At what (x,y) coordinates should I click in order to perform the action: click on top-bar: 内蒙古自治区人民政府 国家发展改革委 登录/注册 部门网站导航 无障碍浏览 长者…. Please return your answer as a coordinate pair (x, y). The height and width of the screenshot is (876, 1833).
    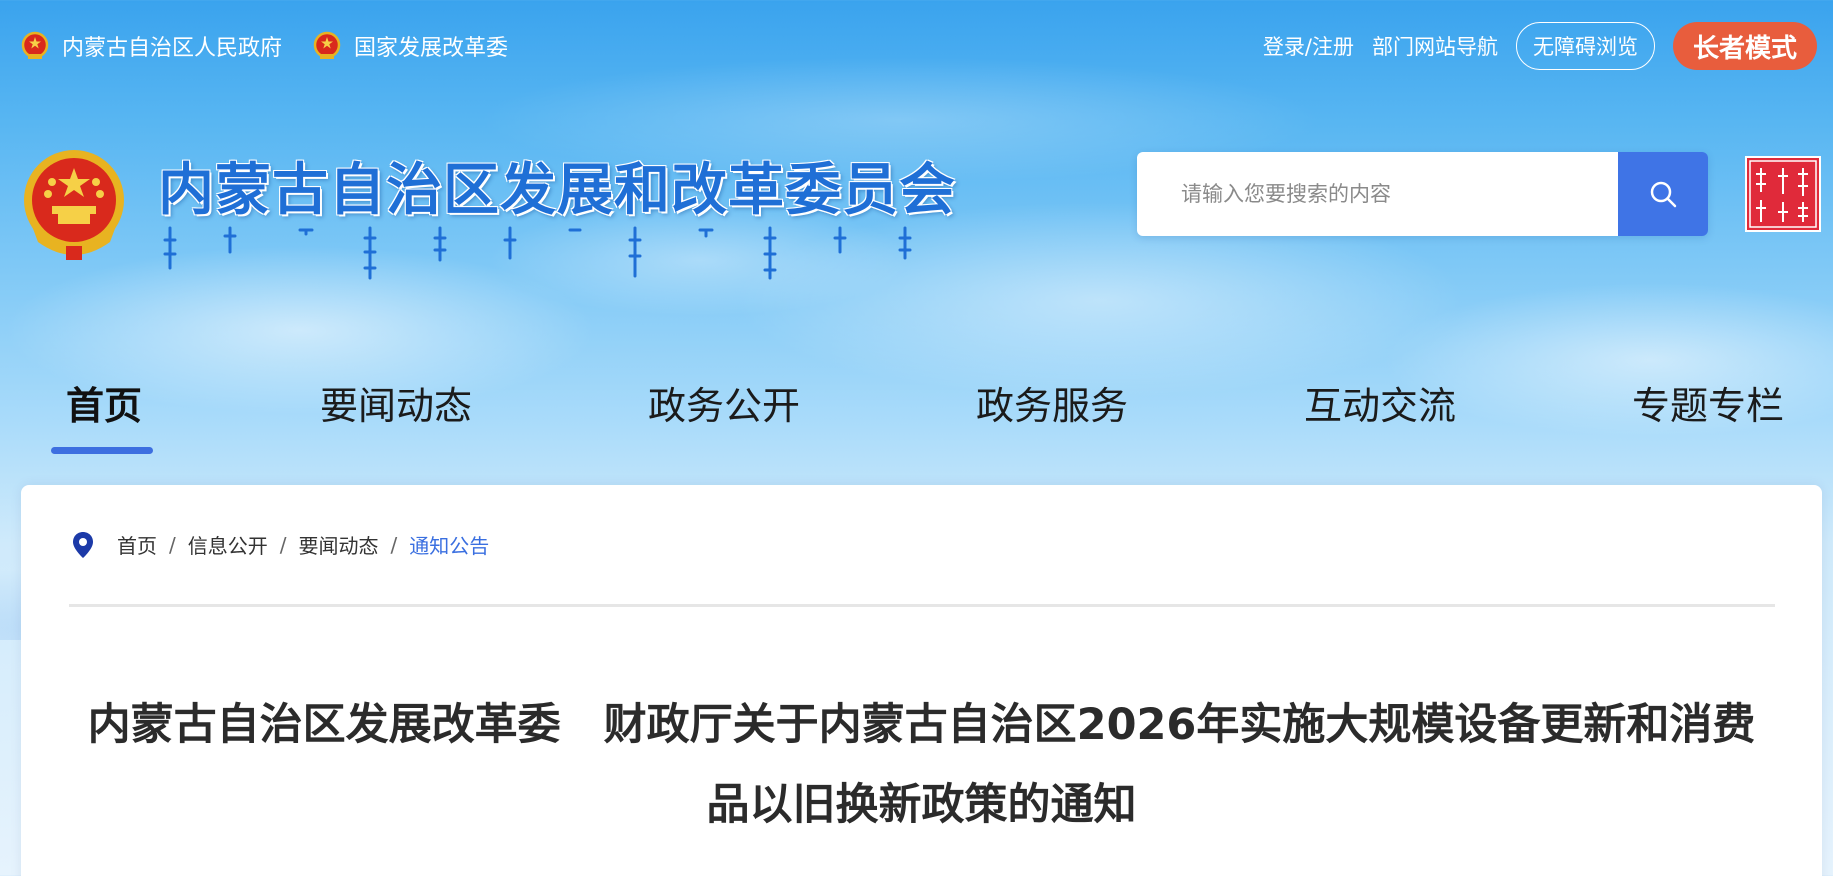
    Looking at the image, I should click on (916, 48).